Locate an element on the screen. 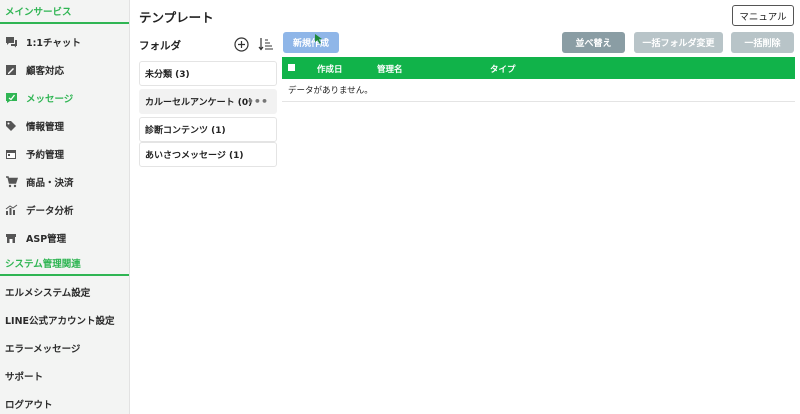 This screenshot has height=414, width=800. empty-table-message: データがありません。 is located at coordinates (538, 90).